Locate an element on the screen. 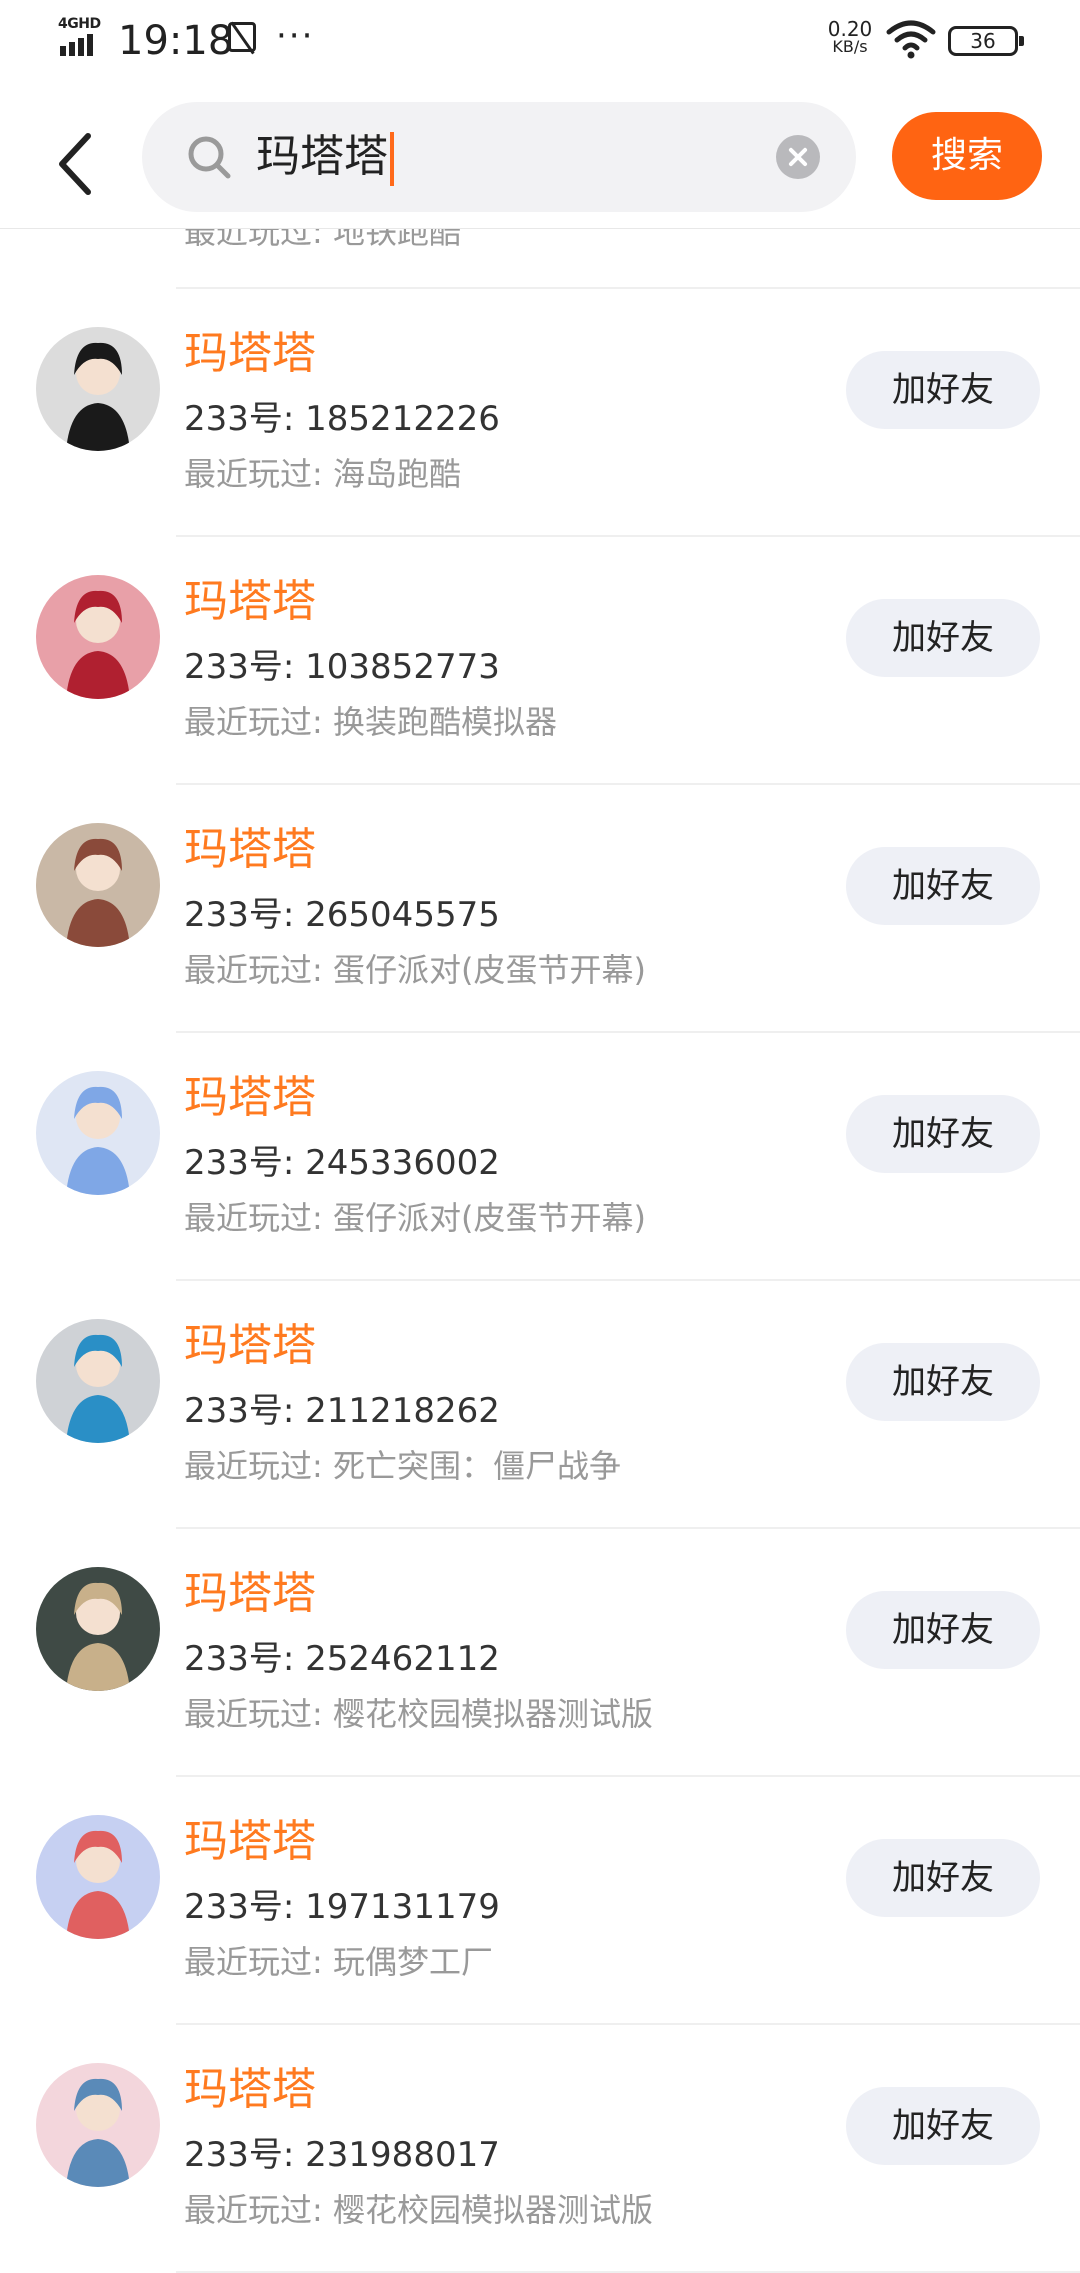 Image resolution: width=1080 pixels, height=2273 pixels. list-item-partial: 最近玩过: 地铁跑酷 is located at coordinates (628, 259).